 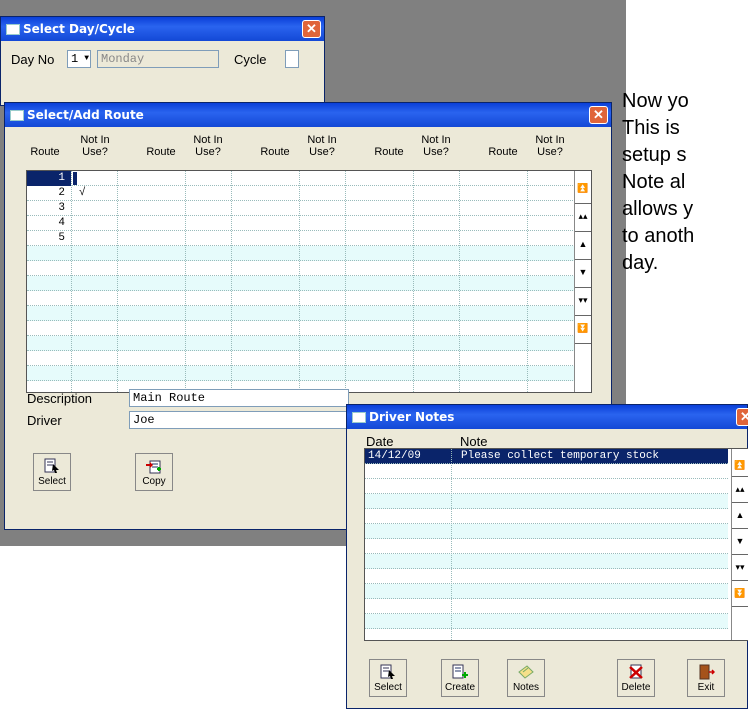 I want to click on route-cell: 1, so click(x=46, y=178).